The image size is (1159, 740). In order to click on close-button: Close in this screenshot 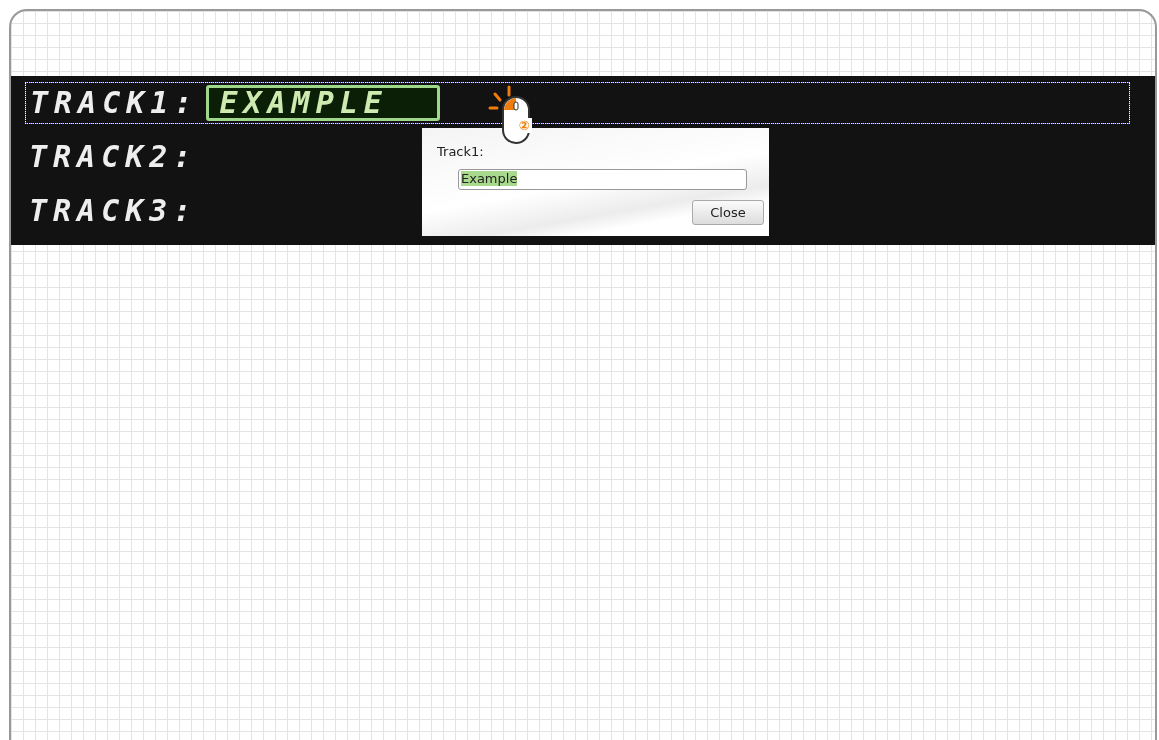, I will do `click(728, 212)`.